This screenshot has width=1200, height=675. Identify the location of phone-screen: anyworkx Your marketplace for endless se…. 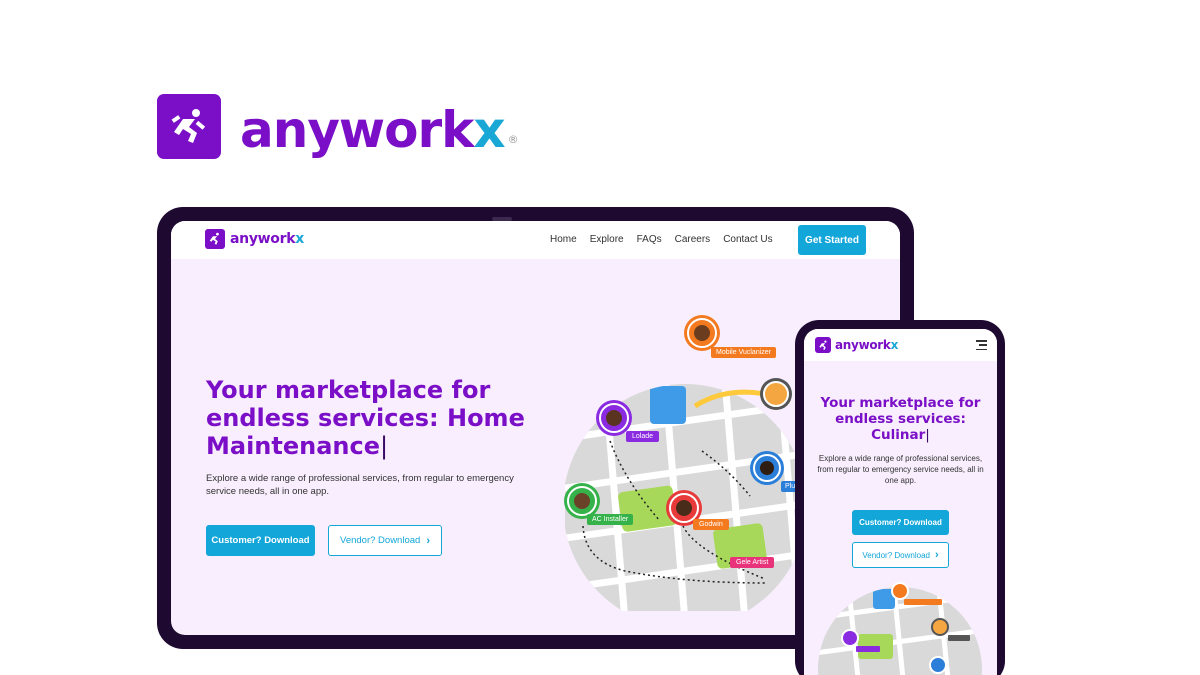
(900, 502).